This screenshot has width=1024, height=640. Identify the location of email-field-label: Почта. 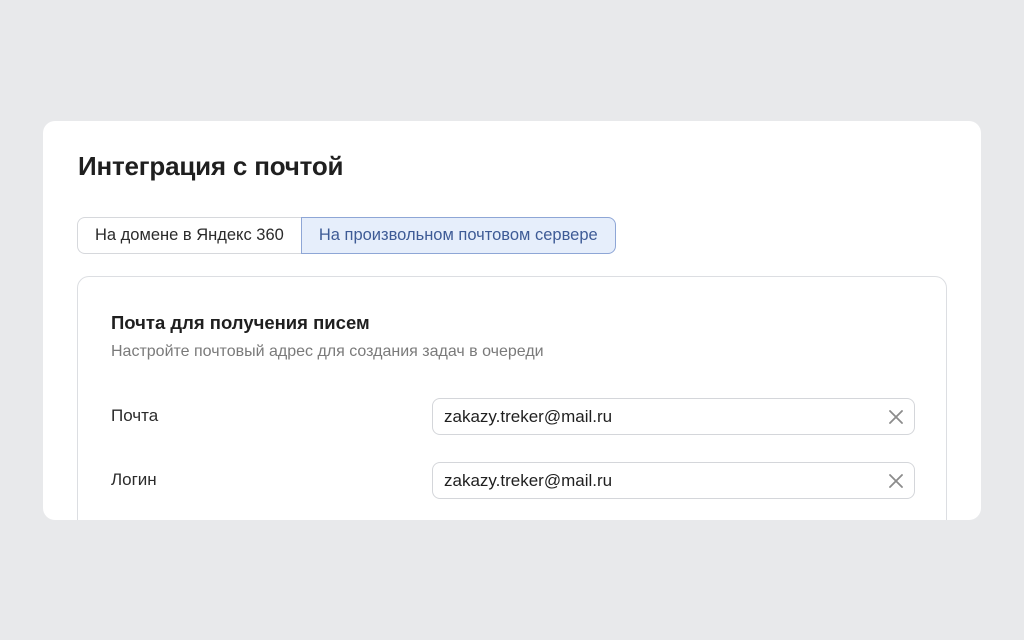
(135, 415).